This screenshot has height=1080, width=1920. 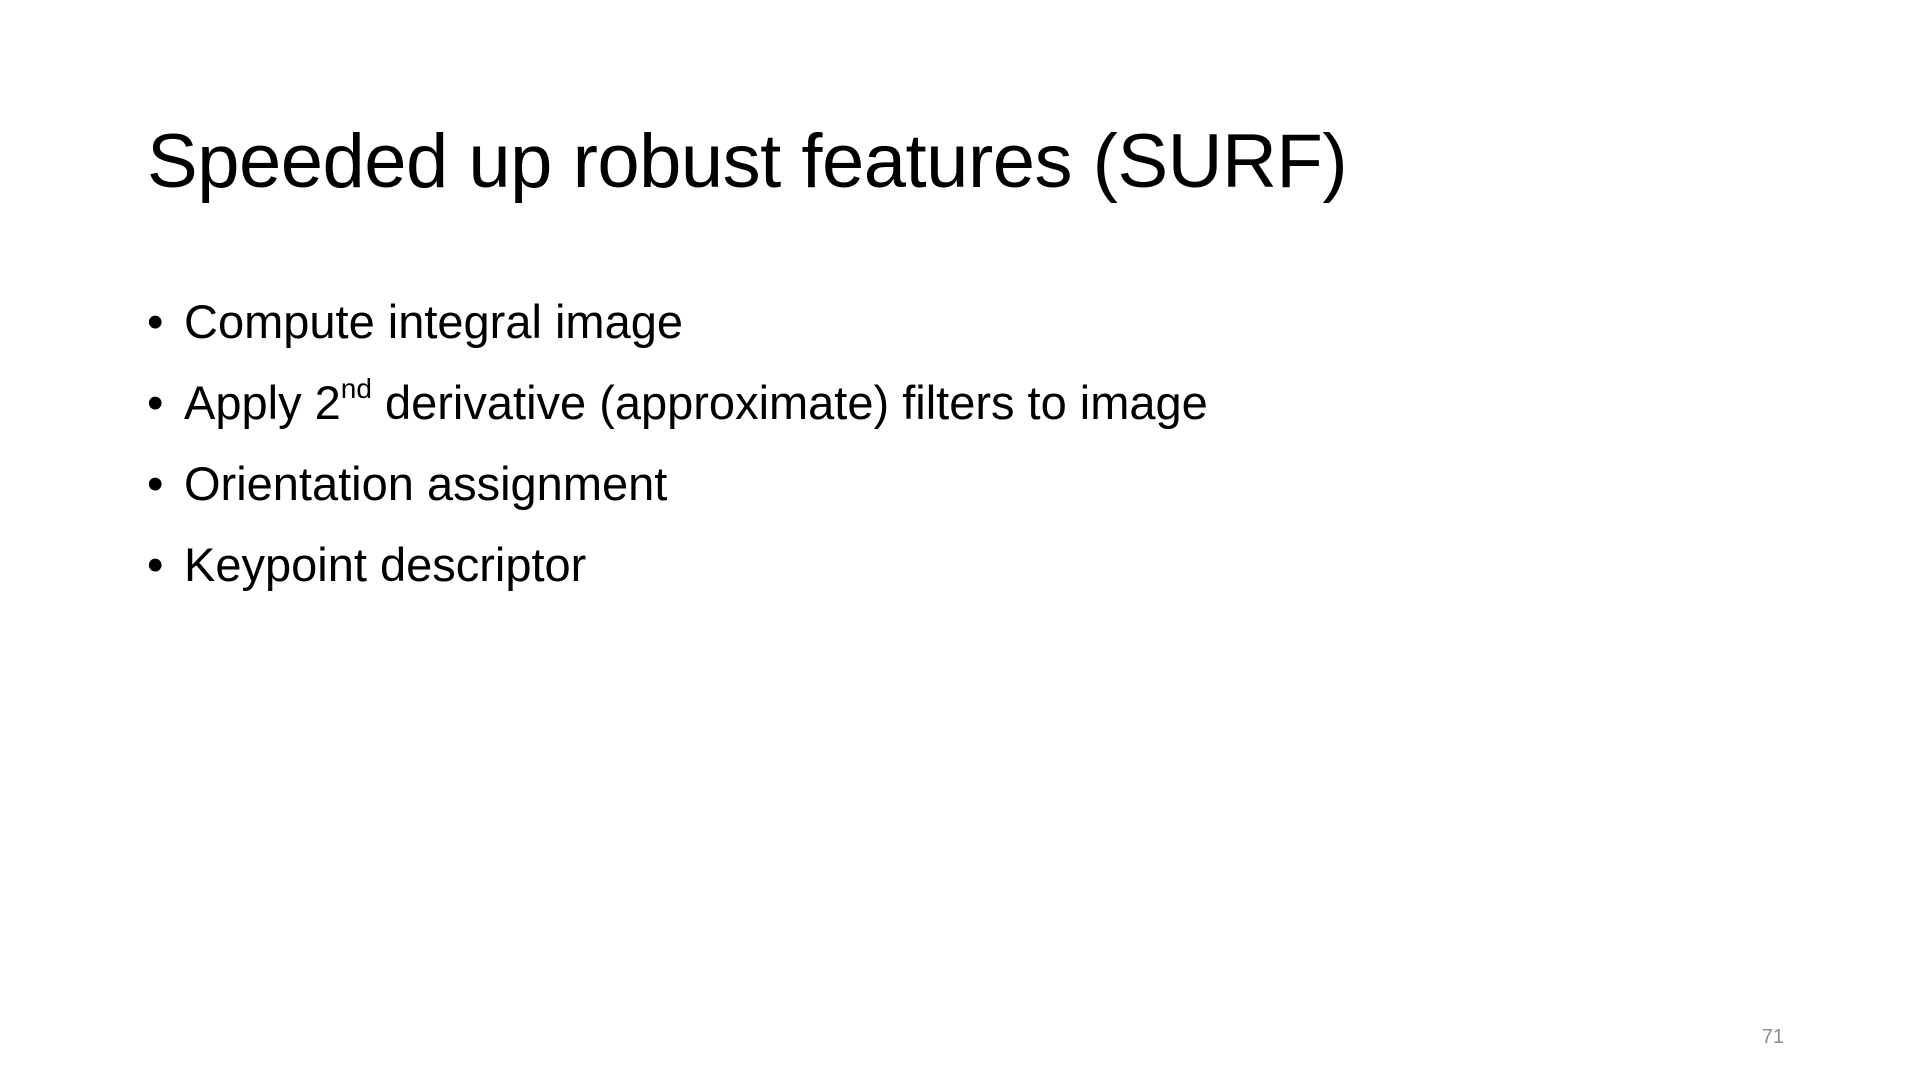 I want to click on bullet-item-orientation-assignment: • Orientation assignment, so click(x=677, y=484).